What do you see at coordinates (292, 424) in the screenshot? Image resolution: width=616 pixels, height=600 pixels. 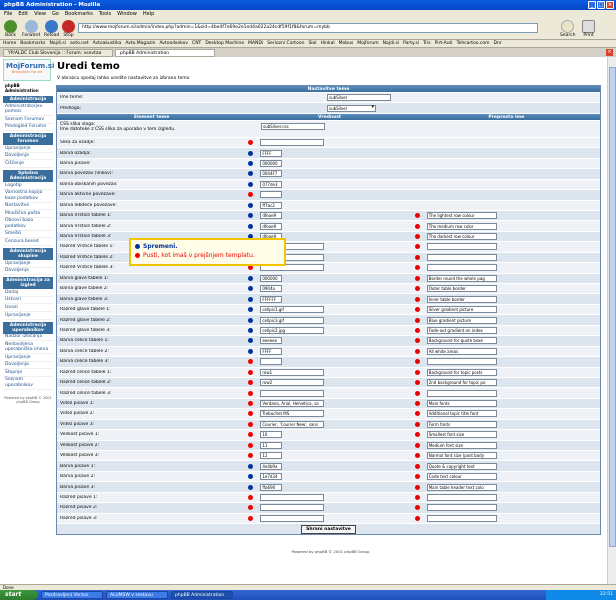 I see `setting-input: Courier, 'Courier New', sans` at bounding box center [292, 424].